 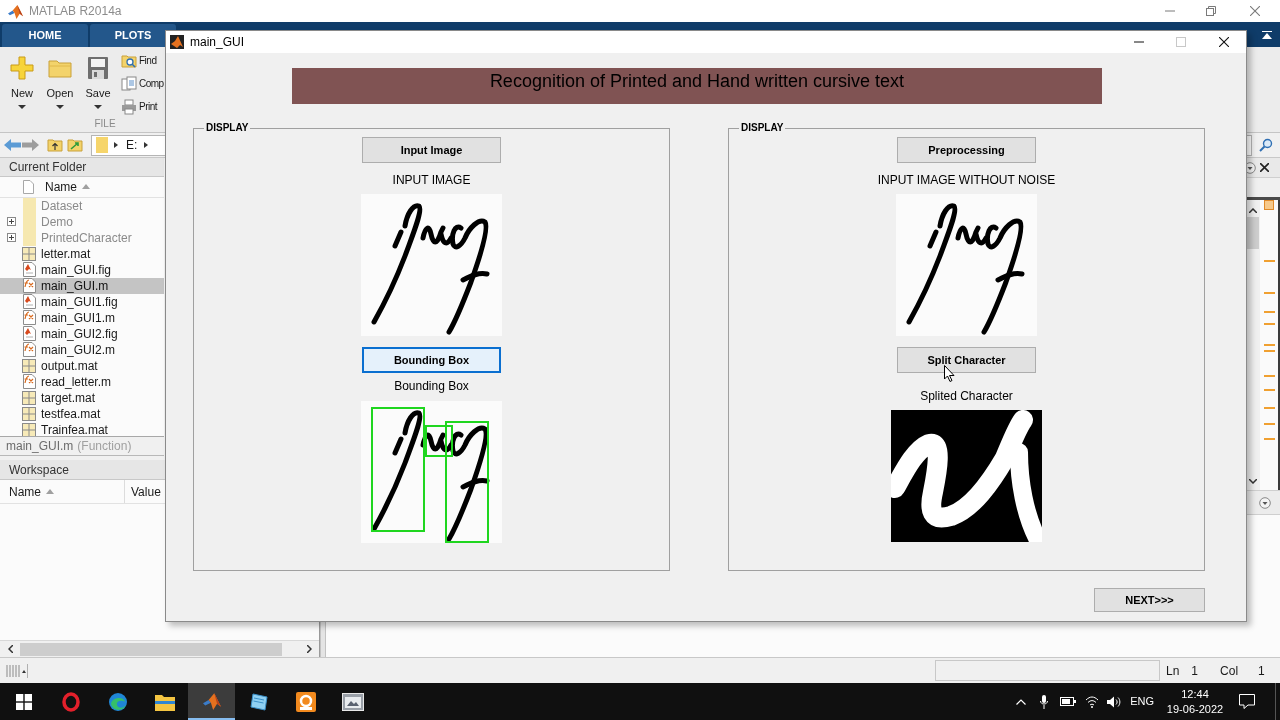 What do you see at coordinates (82, 301) in the screenshot?
I see `file-list-item: main_GUI1.fig` at bounding box center [82, 301].